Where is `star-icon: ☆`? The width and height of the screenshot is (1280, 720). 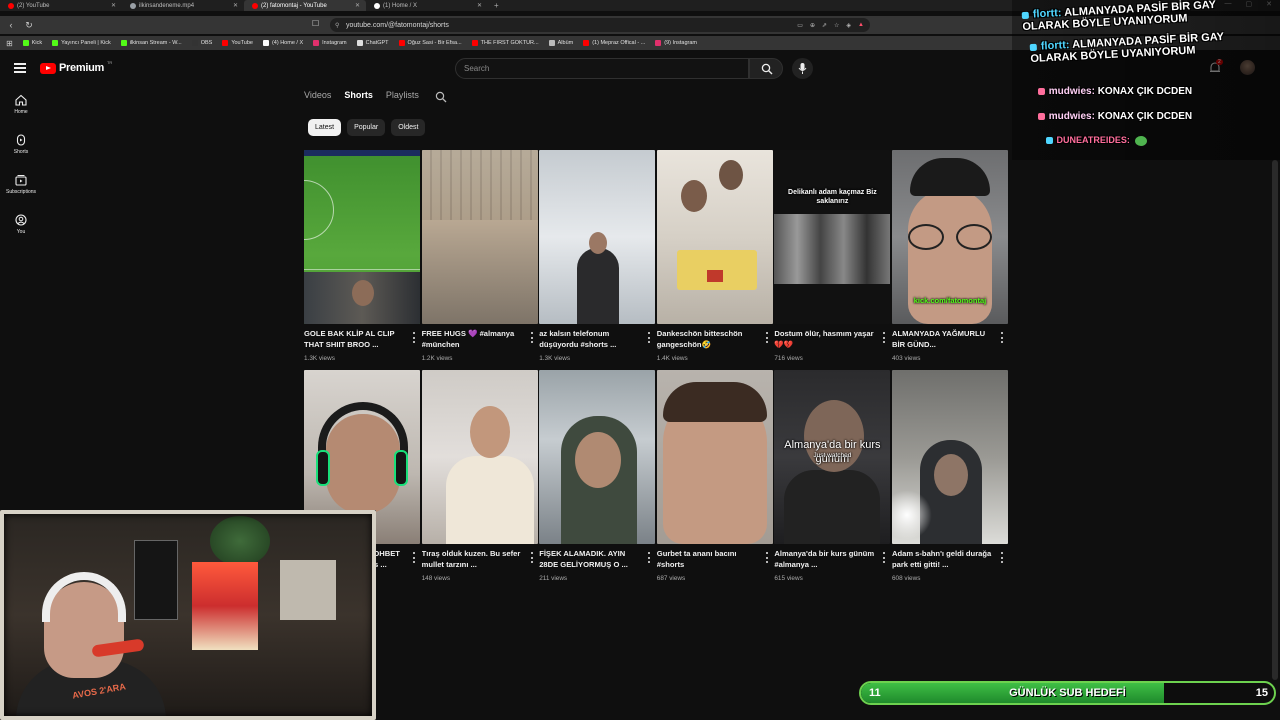 star-icon: ☆ is located at coordinates (836, 25).